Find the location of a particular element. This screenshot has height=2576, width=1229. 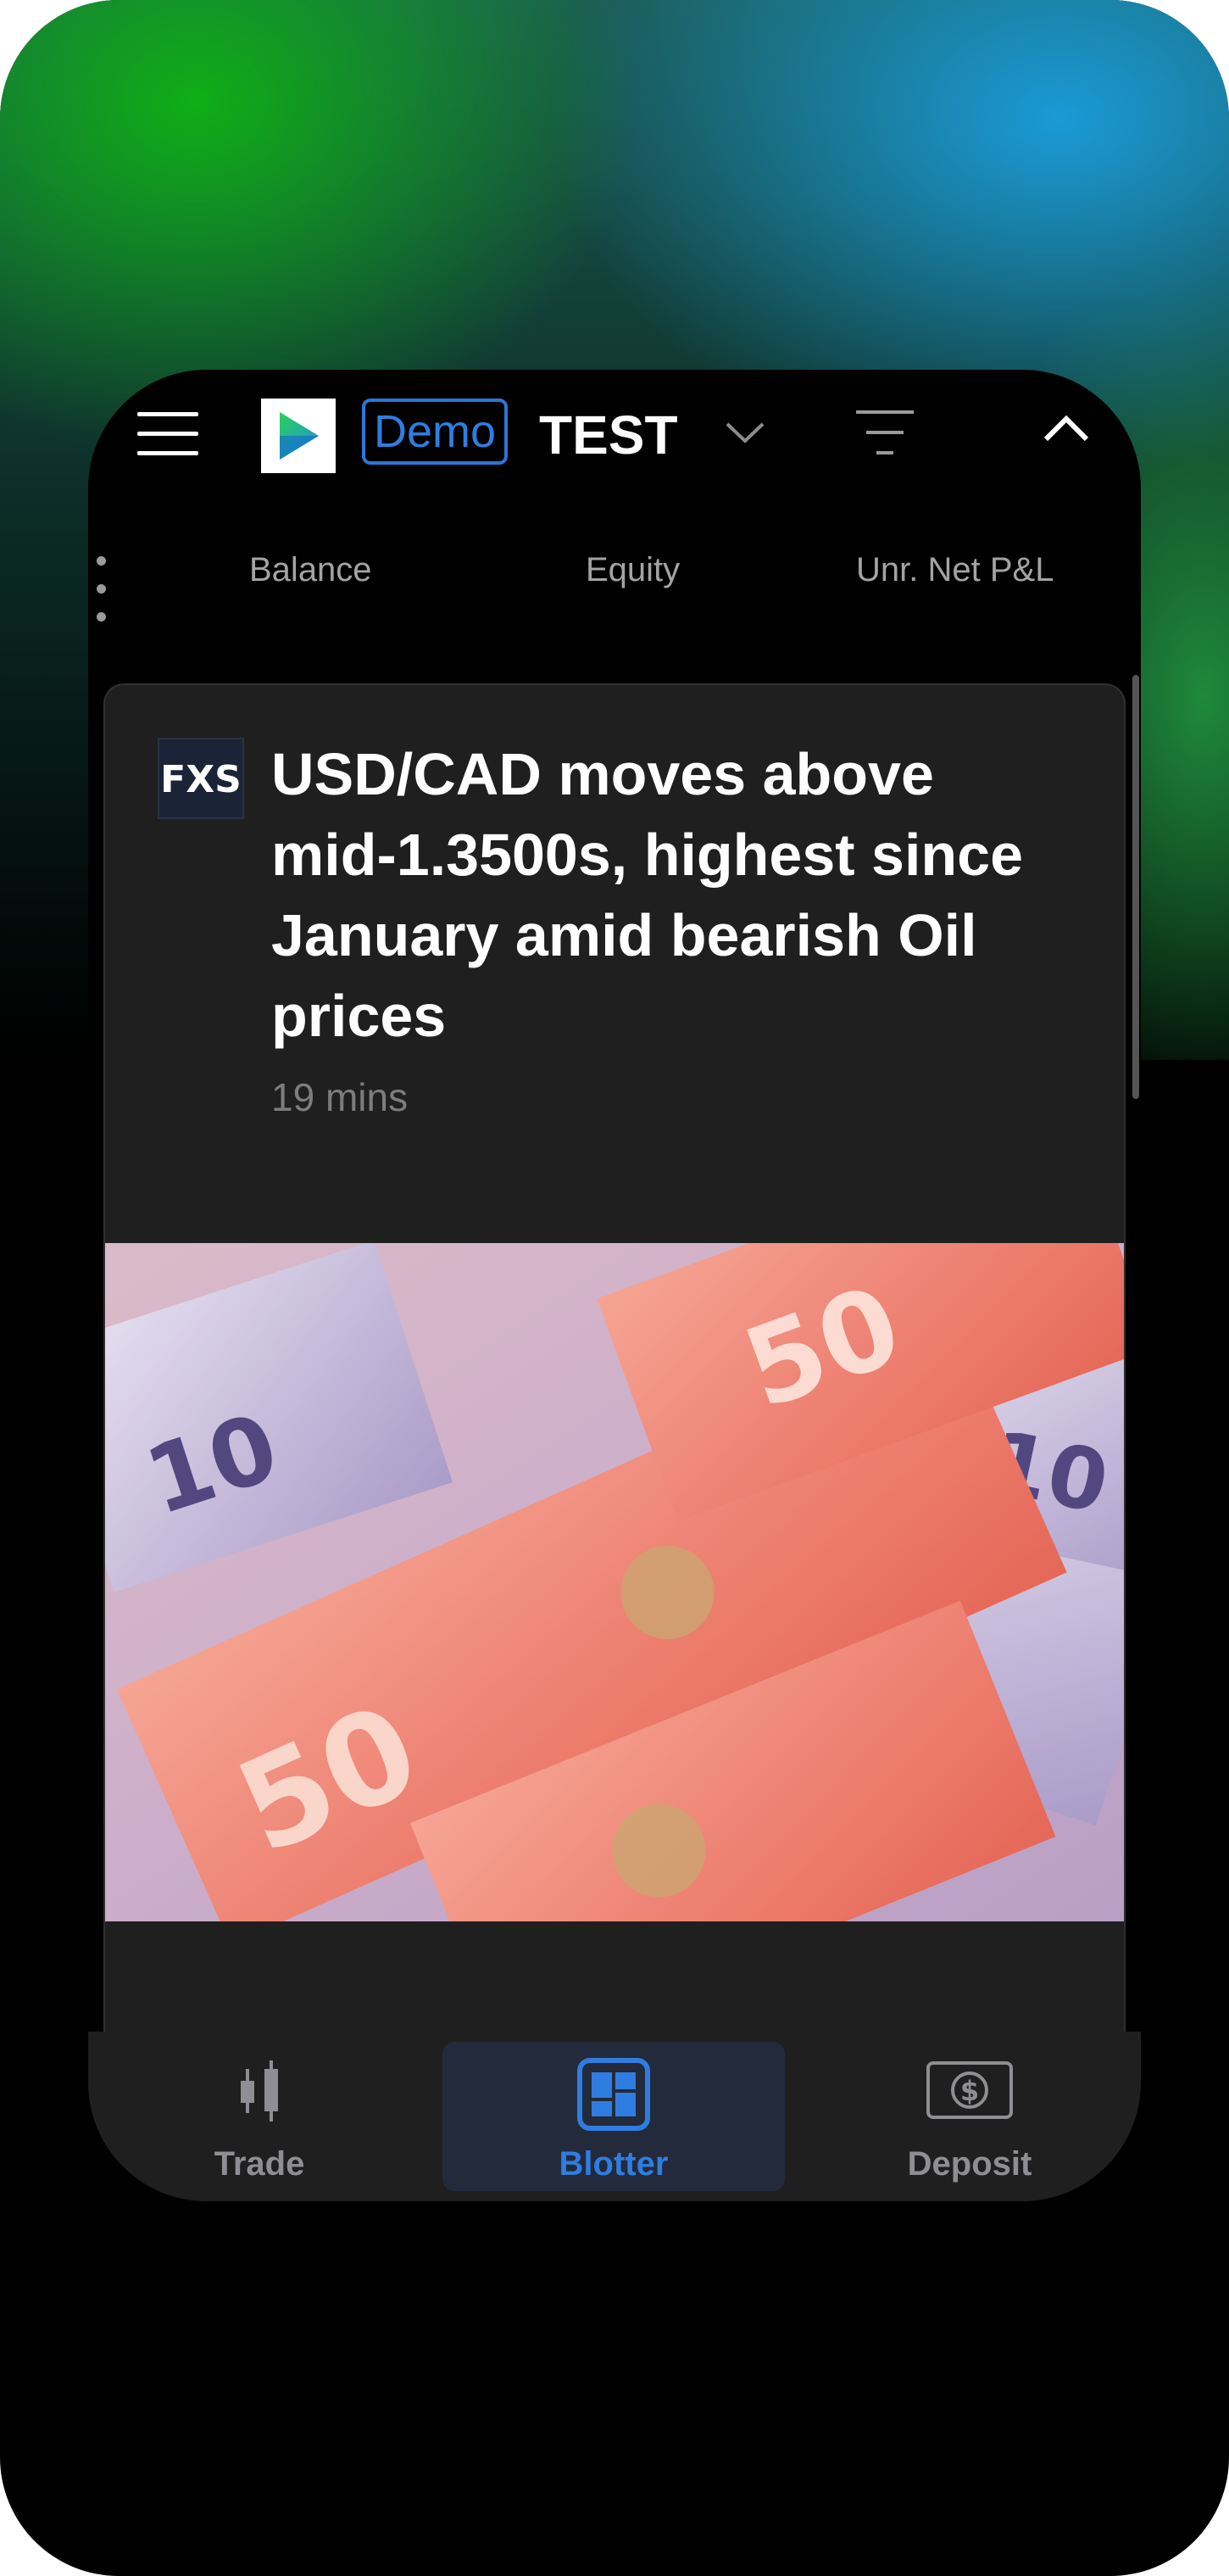

more-dots-icon is located at coordinates (102, 590).